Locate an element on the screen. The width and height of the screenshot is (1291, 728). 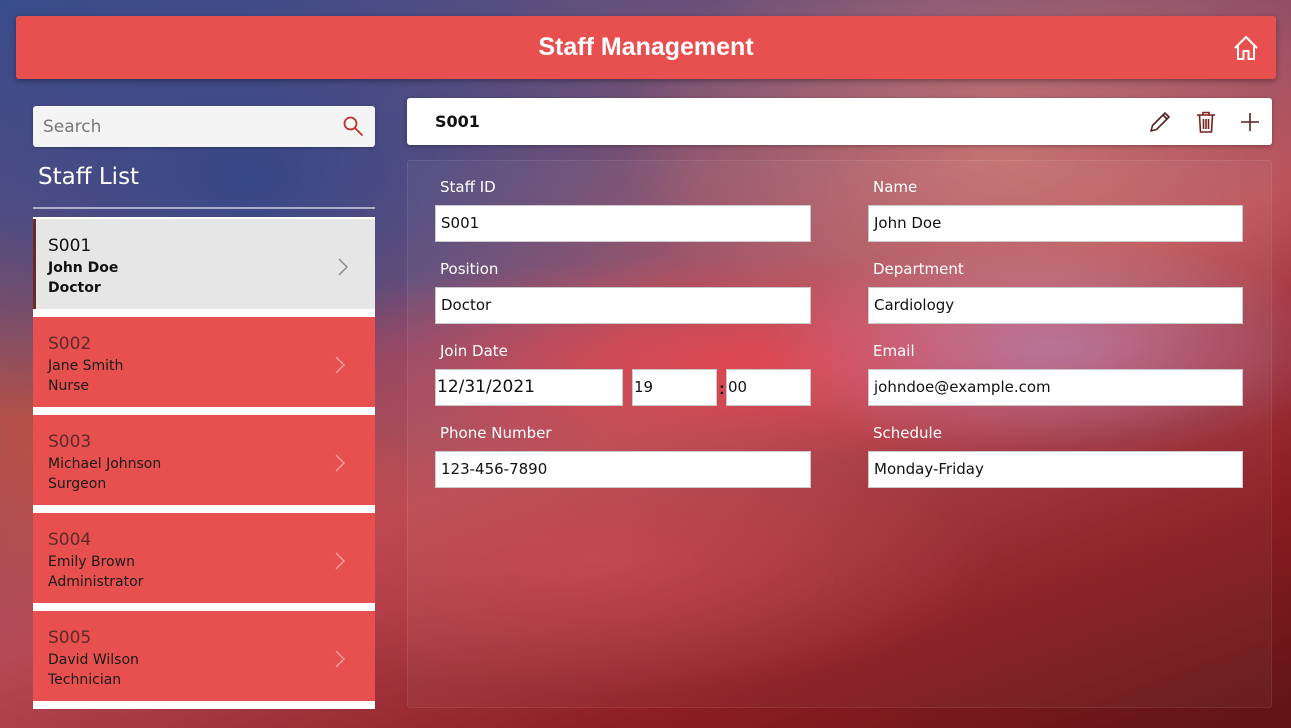
edit-icon is located at coordinates (1160, 122).